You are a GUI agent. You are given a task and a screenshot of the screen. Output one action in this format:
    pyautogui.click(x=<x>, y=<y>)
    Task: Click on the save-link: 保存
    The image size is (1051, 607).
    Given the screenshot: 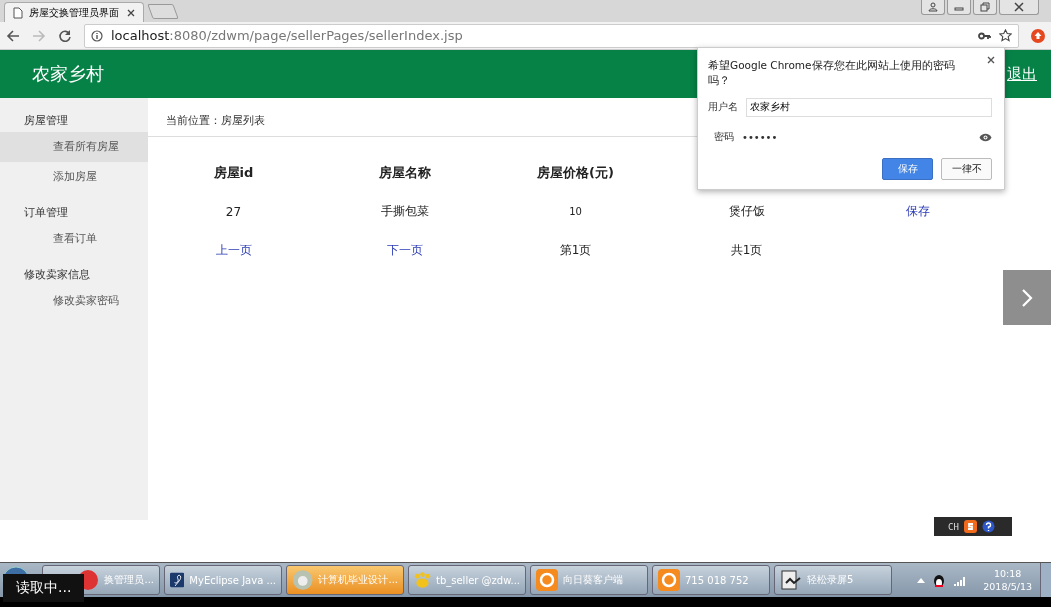 What is the action you would take?
    pyautogui.click(x=917, y=211)
    